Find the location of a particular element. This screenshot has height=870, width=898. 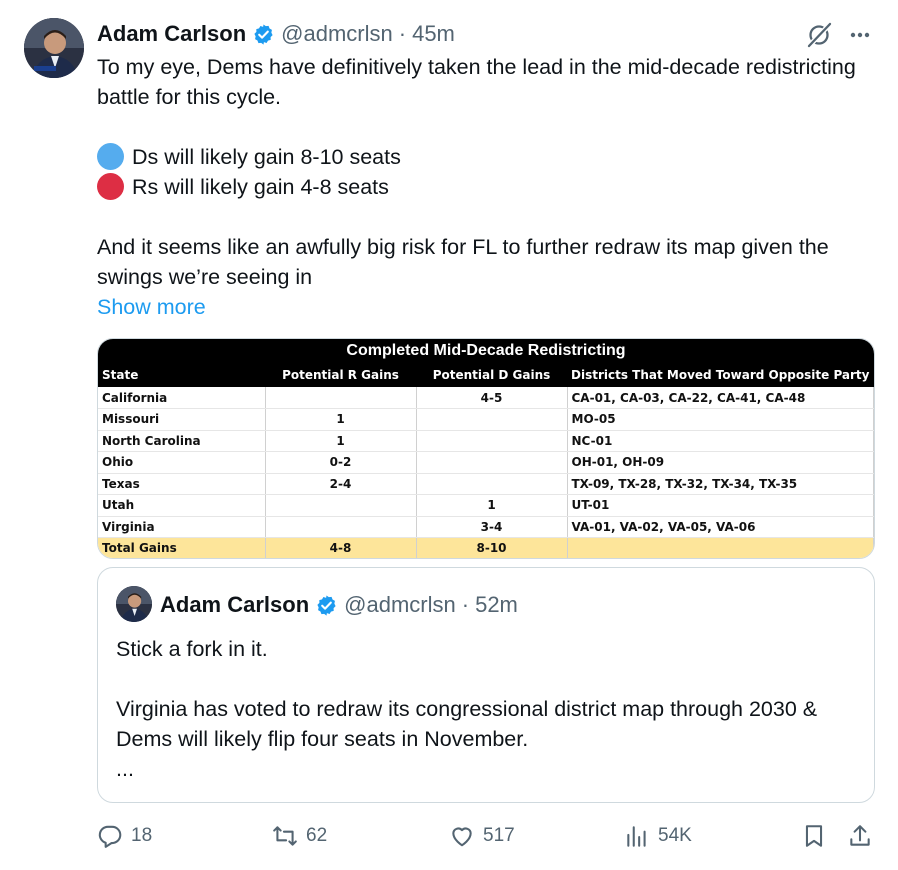

quoted-tweet-header: Adam Carlson @admcrlsn · 52m is located at coordinates (339, 605).